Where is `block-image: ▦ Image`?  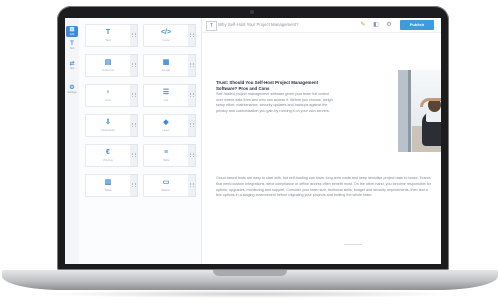 block-image: ▦ Image is located at coordinates (166, 65).